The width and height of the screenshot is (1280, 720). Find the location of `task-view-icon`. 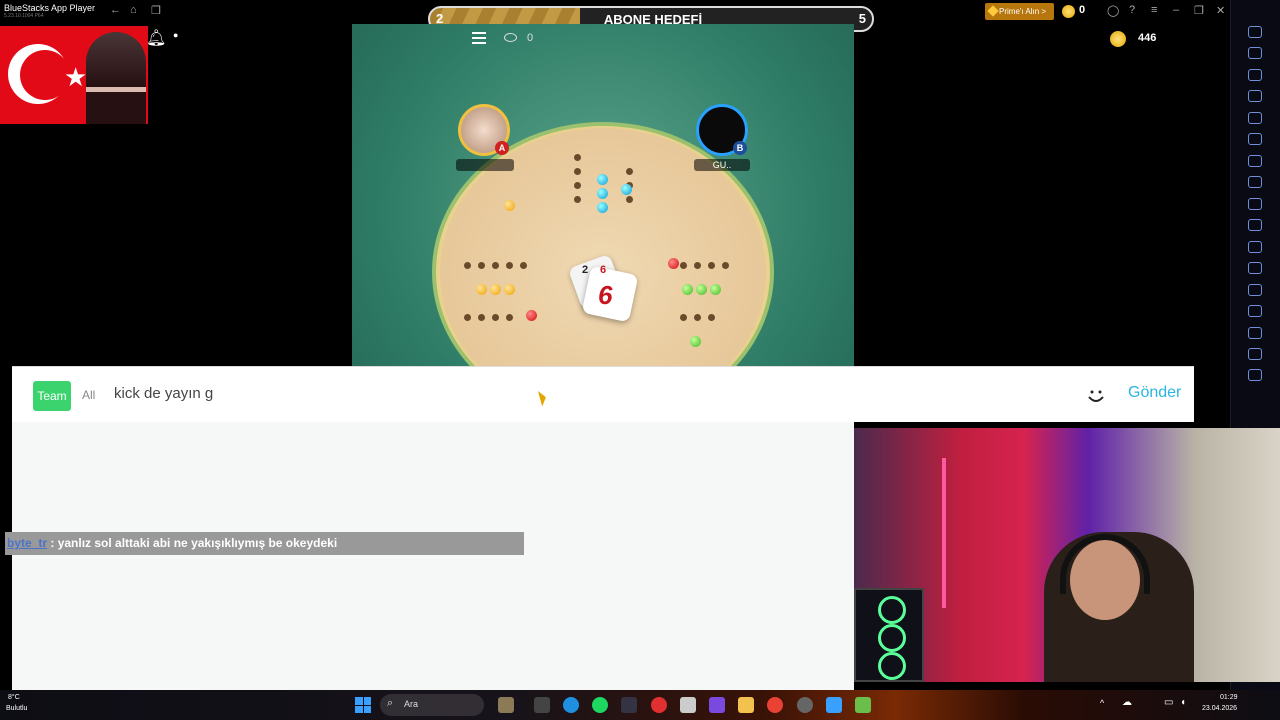

task-view-icon is located at coordinates (542, 705).